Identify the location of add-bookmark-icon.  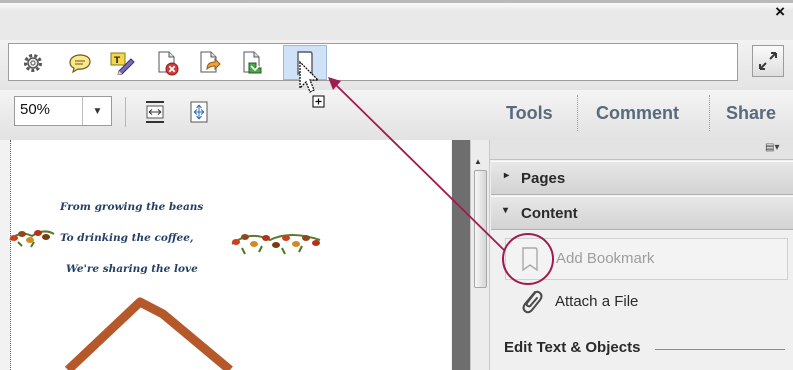
(305, 63).